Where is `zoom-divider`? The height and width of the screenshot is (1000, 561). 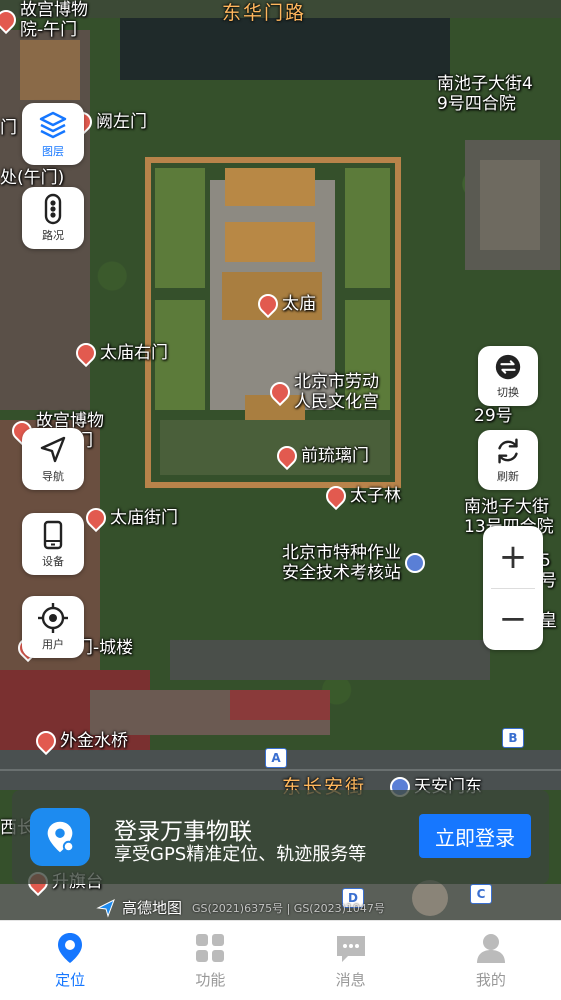 zoom-divider is located at coordinates (513, 588).